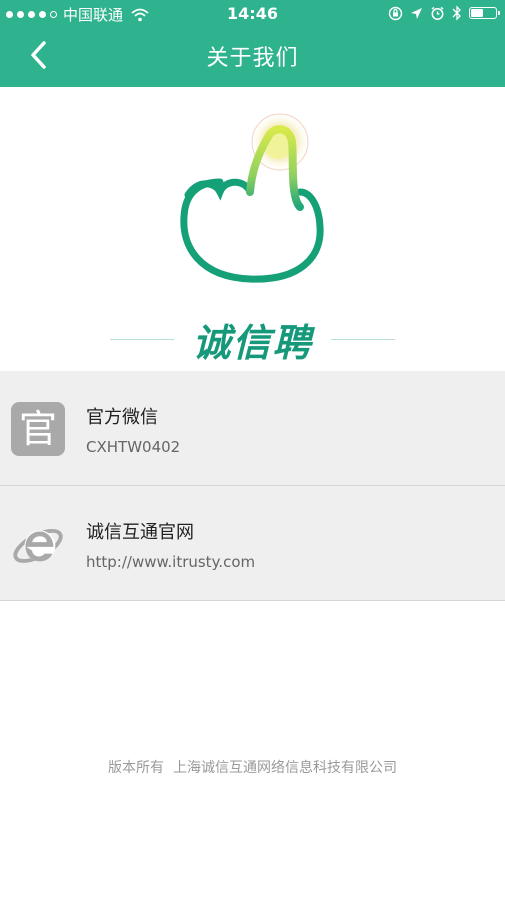 This screenshot has height=900, width=505. What do you see at coordinates (456, 13) in the screenshot?
I see `bluetooth-icon` at bounding box center [456, 13].